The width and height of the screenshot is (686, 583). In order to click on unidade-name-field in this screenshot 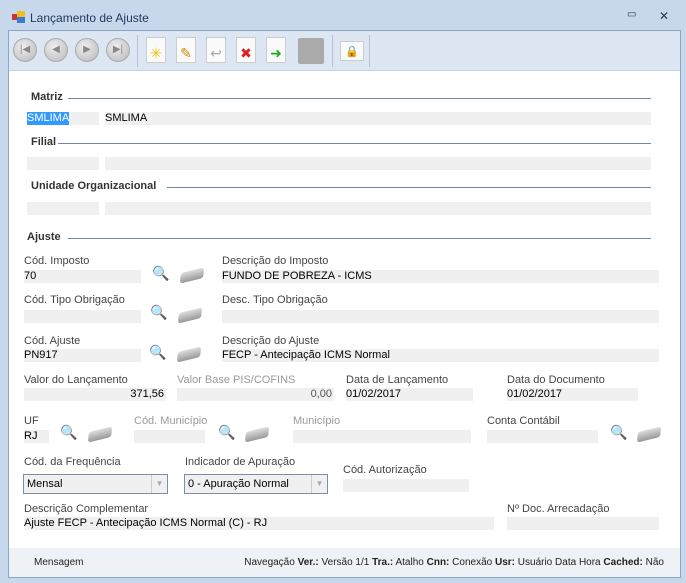, I will do `click(378, 208)`.